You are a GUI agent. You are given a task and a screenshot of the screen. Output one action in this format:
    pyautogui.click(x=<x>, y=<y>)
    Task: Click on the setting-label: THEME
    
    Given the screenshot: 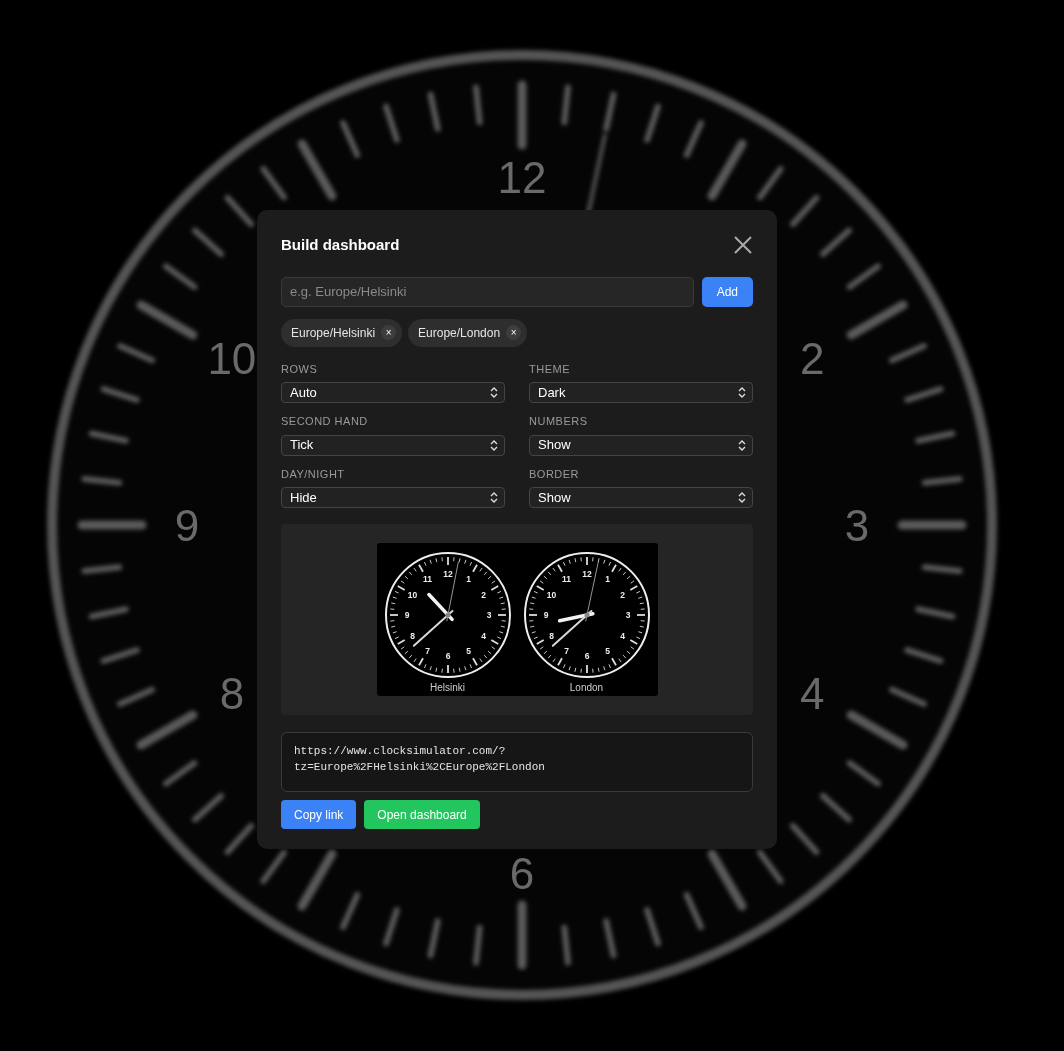 What is the action you would take?
    pyautogui.click(x=550, y=369)
    